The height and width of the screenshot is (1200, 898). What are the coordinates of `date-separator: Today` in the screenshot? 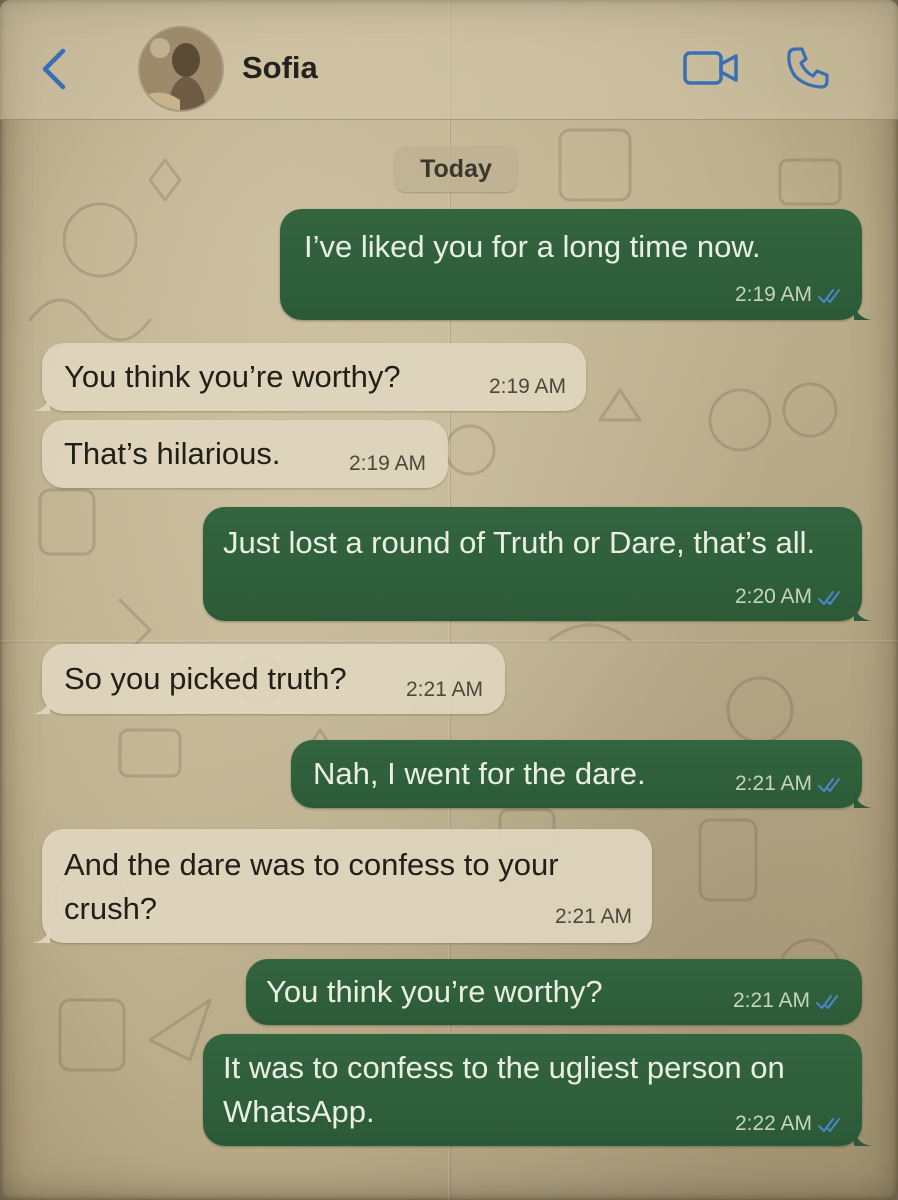 It's located at (456, 169).